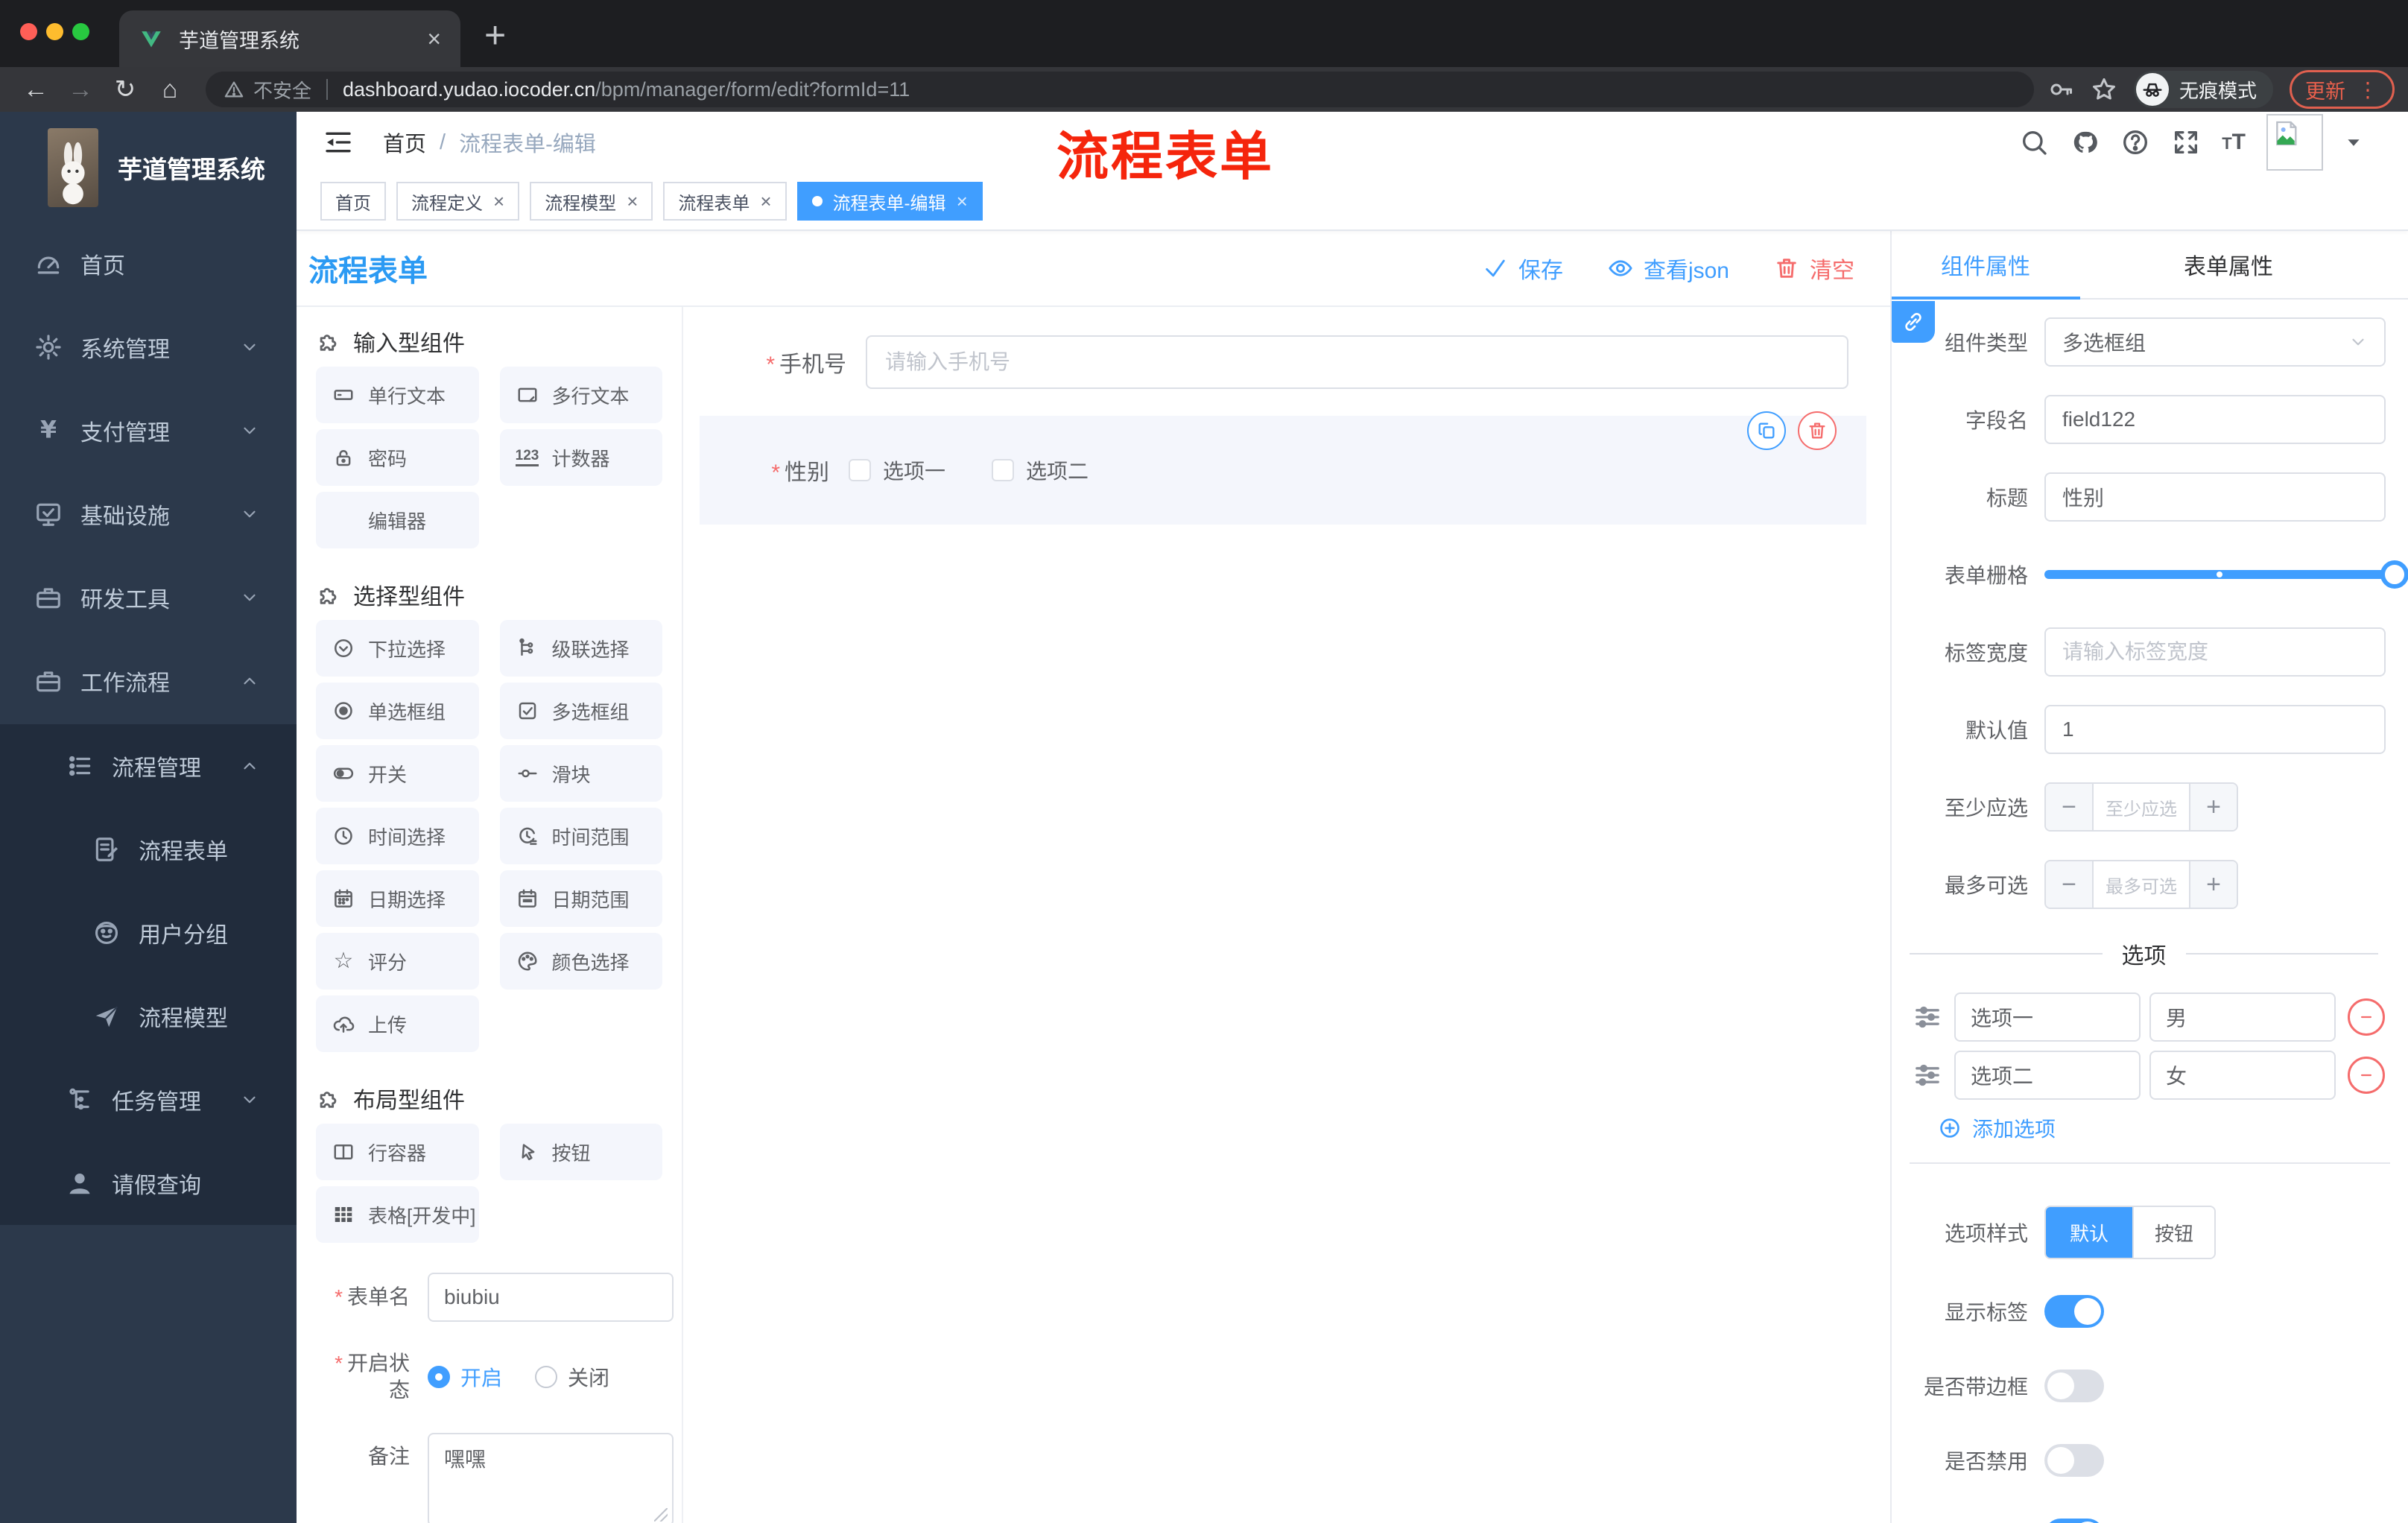  What do you see at coordinates (125, 90) in the screenshot?
I see `reload-icon: ↻` at bounding box center [125, 90].